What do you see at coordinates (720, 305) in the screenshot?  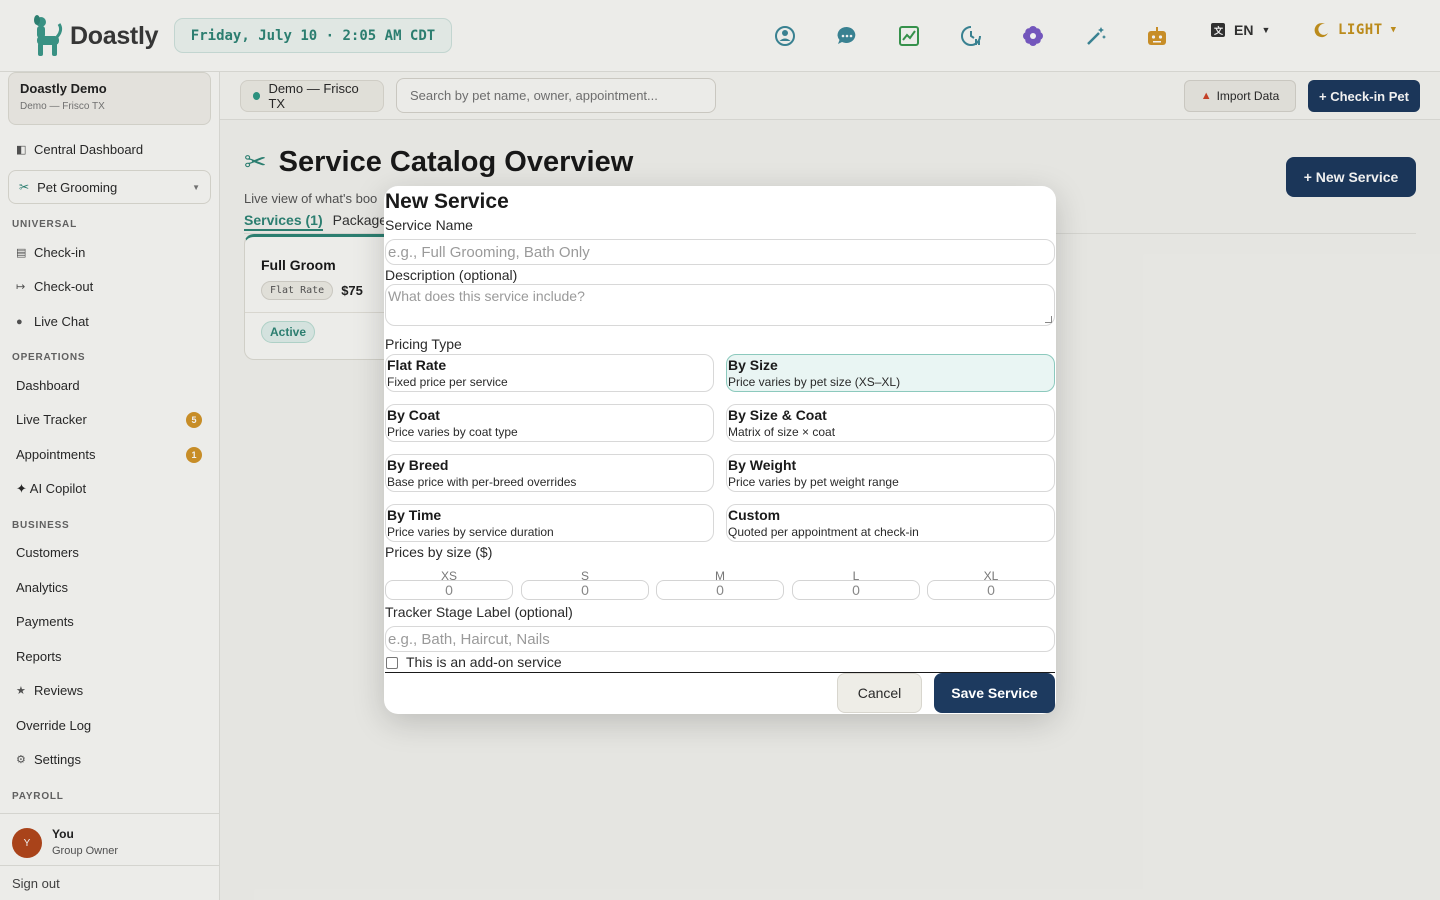 I see `description-textarea: What does this service include?` at bounding box center [720, 305].